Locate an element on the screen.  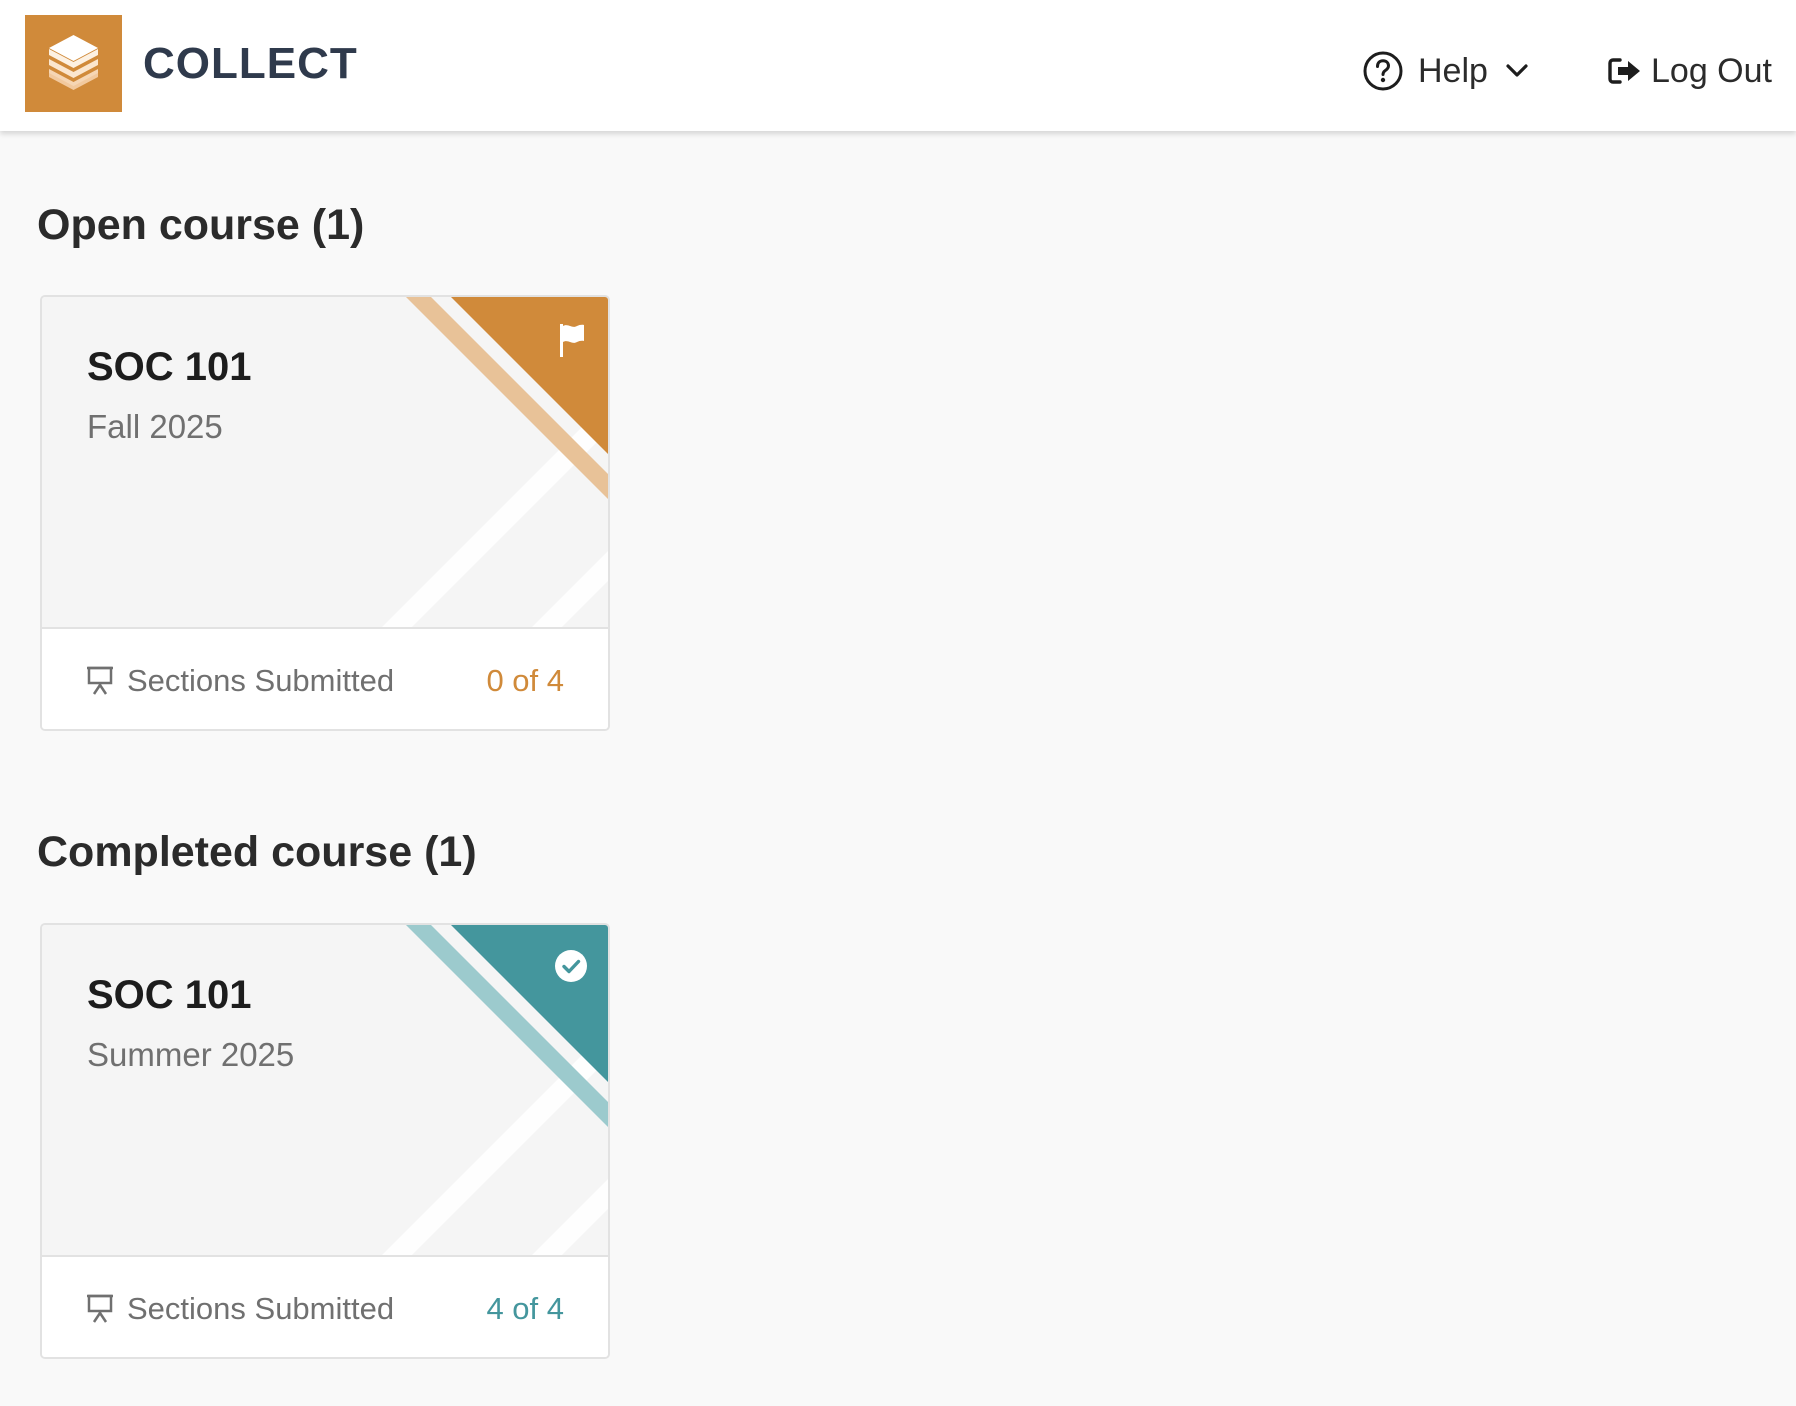
collect-logo is located at coordinates (73, 63).